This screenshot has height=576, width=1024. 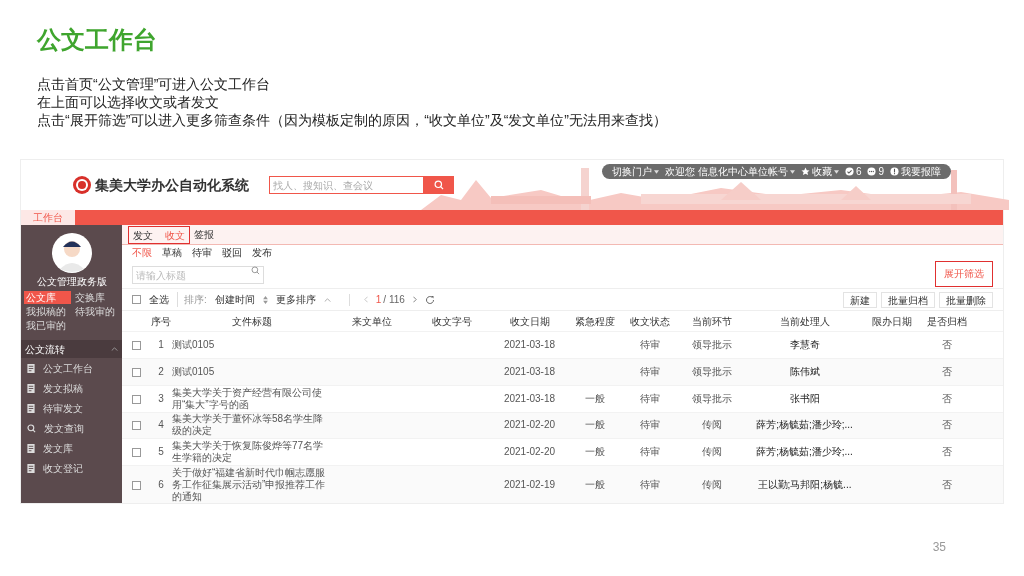 What do you see at coordinates (202, 252) in the screenshot?
I see `filter-option: 待审` at bounding box center [202, 252].